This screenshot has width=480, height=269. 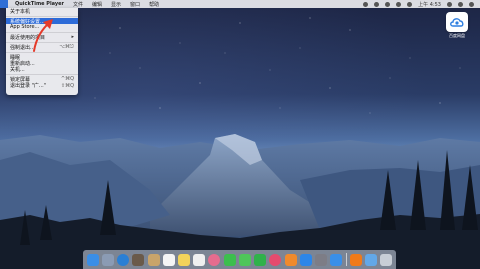 I want to click on status-area: 上午 4:53, so click(x=418, y=4).